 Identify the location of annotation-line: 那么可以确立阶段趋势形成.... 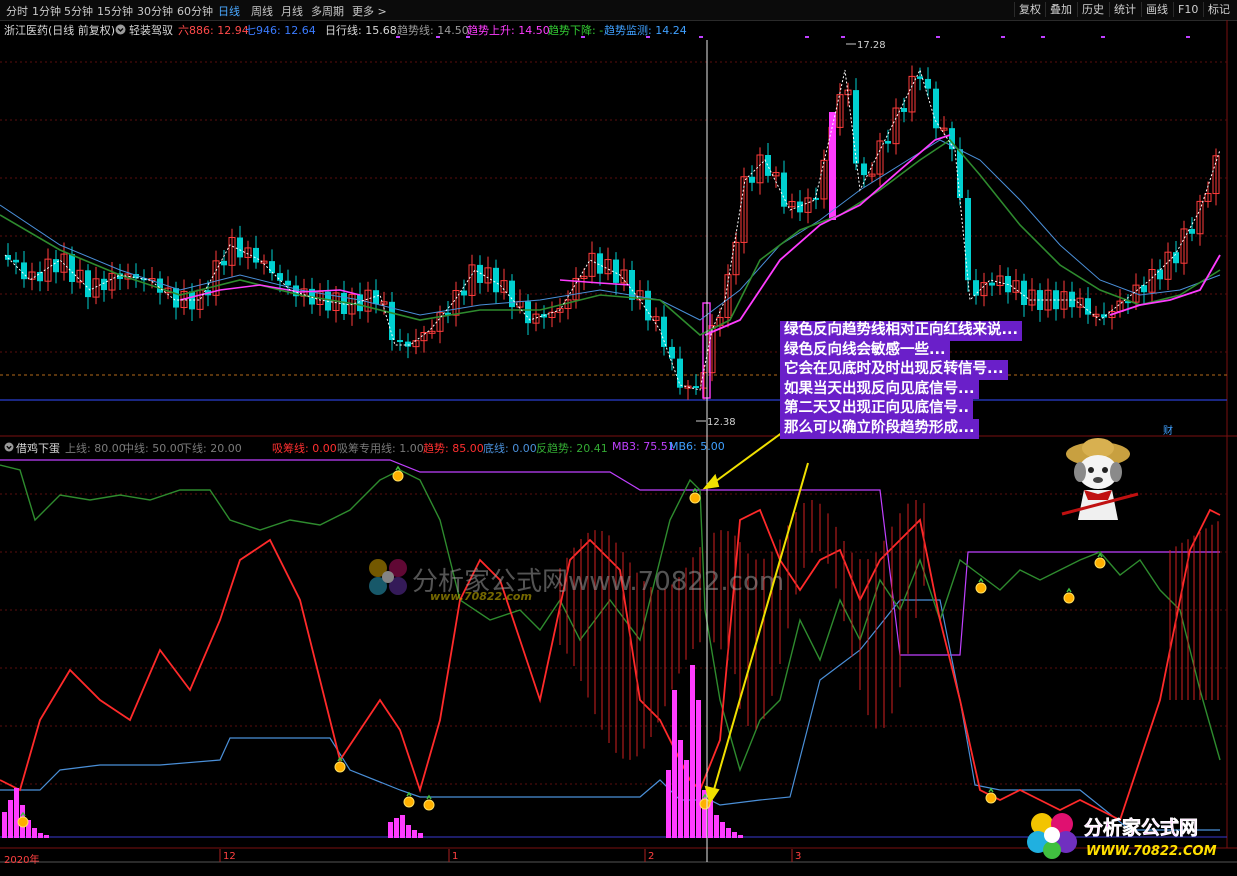
(879, 428).